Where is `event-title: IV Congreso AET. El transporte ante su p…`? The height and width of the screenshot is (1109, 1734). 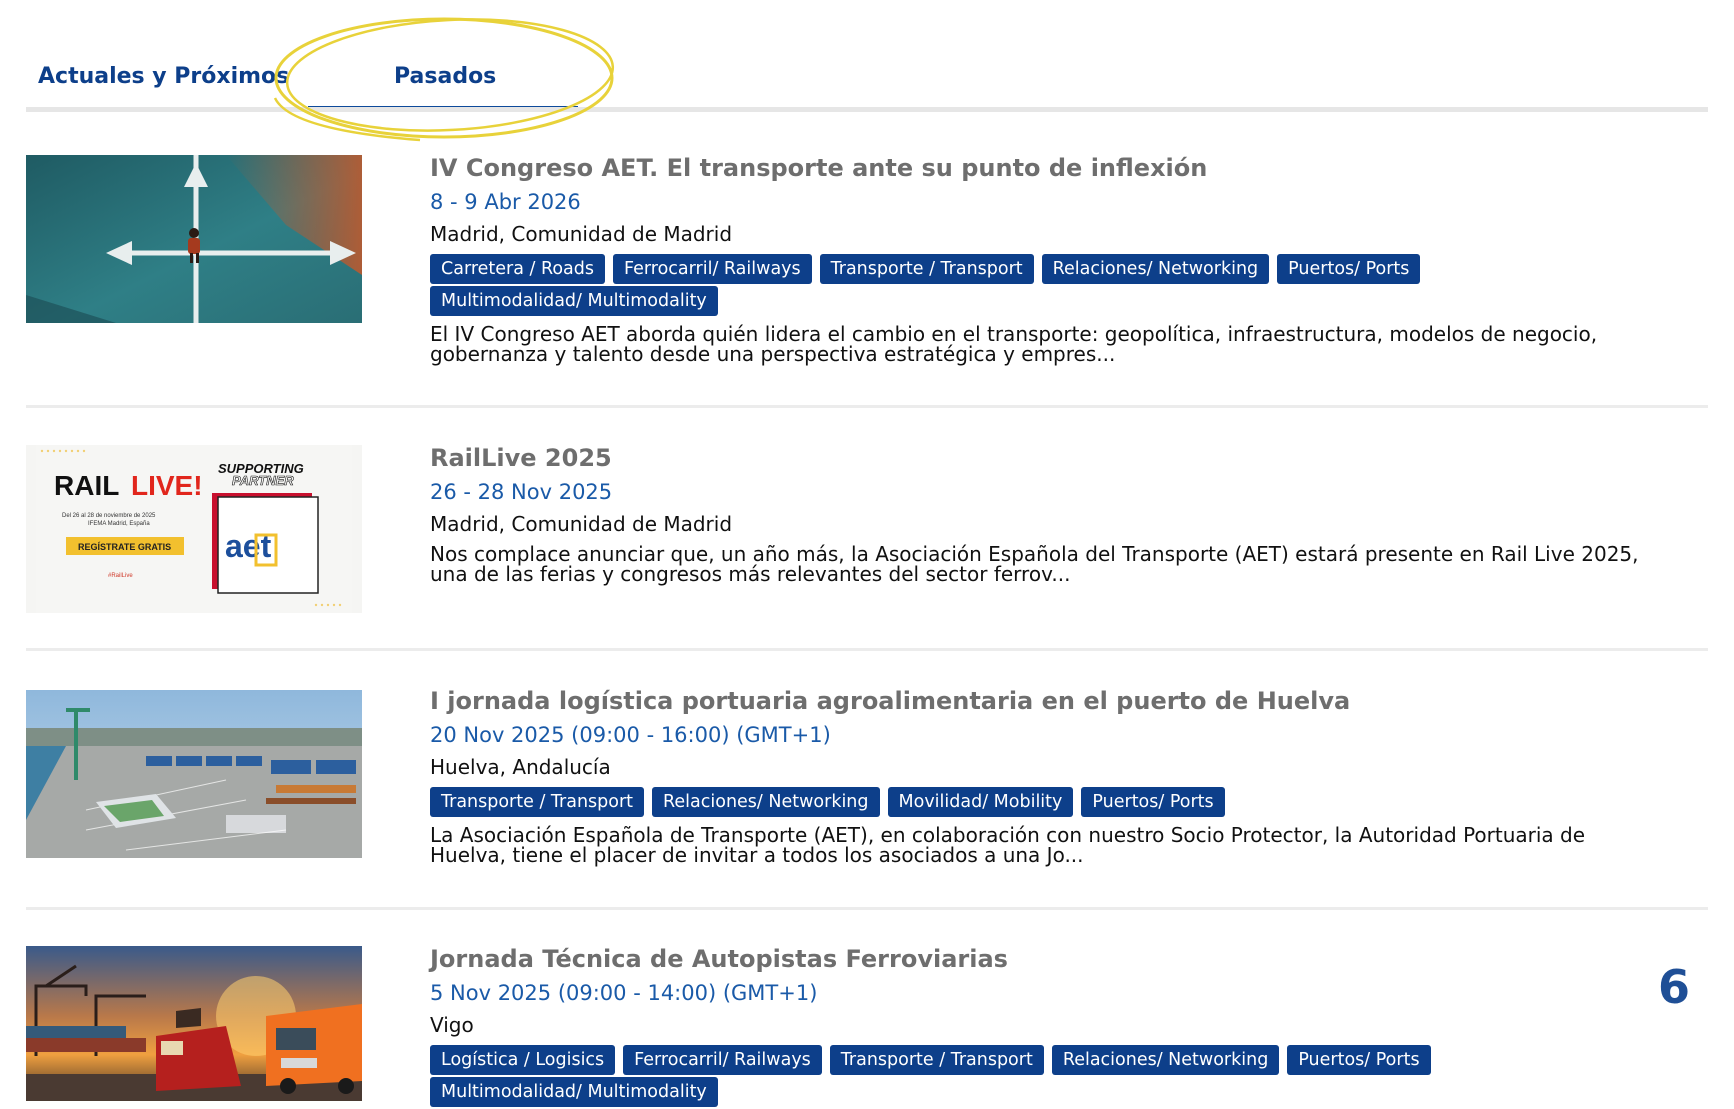
event-title: IV Congreso AET. El transporte ante su p… is located at coordinates (1069, 168).